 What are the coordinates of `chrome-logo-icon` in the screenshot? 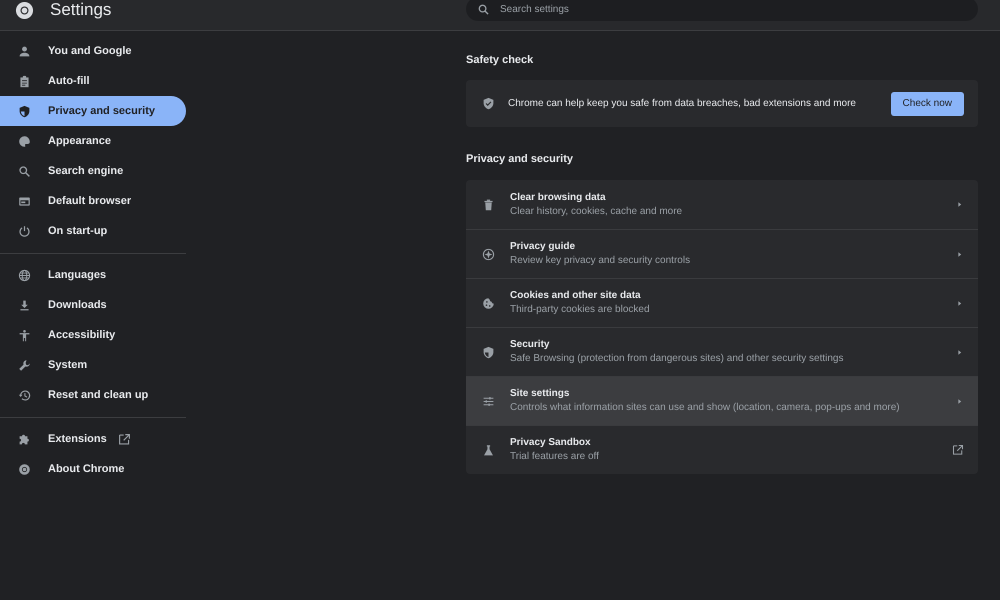 It's located at (24, 469).